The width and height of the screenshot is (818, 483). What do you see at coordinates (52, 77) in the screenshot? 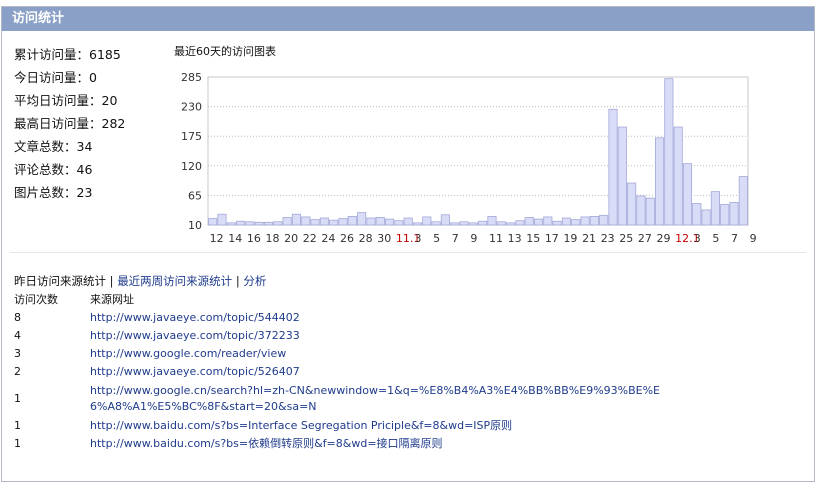
I see `stat-label: 今日访问量：` at bounding box center [52, 77].